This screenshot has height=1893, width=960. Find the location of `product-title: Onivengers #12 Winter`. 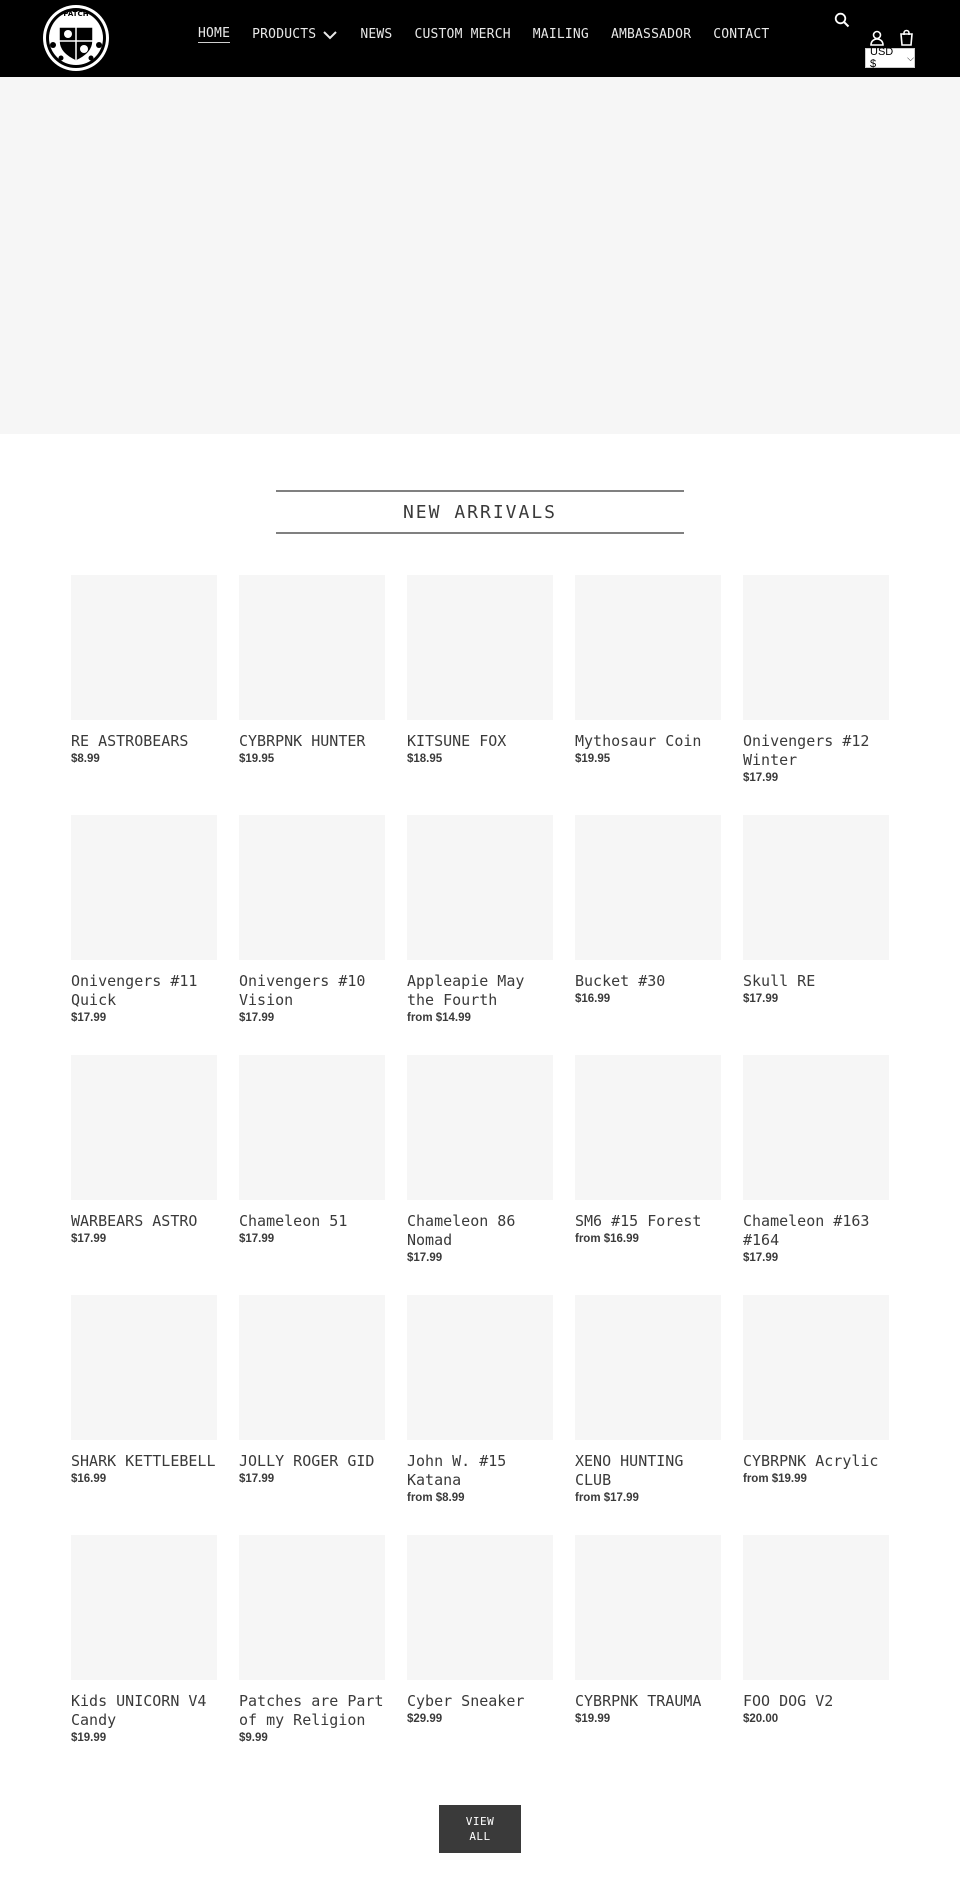

product-title: Onivengers #12 Winter is located at coordinates (816, 751).